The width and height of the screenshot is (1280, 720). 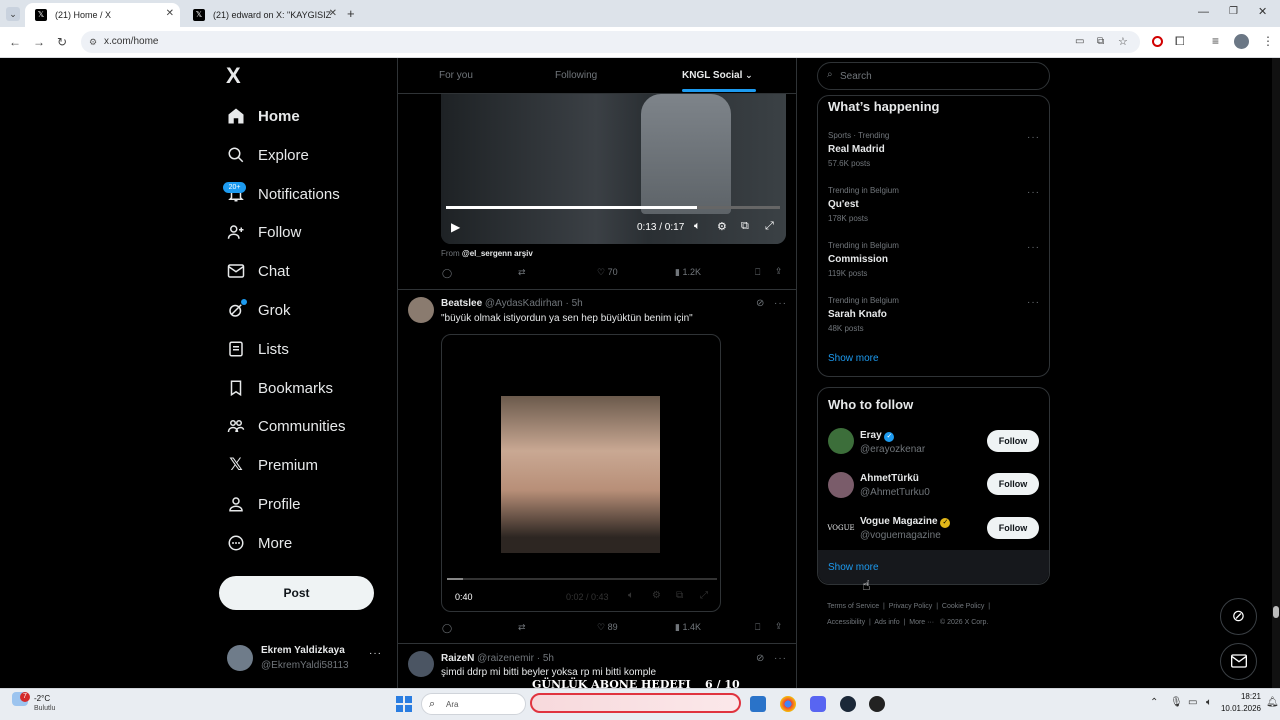 I want to click on account-switcher: Ekrem Yaldizkaya @EkremYaldi58113 ···, so click(x=300, y=659).